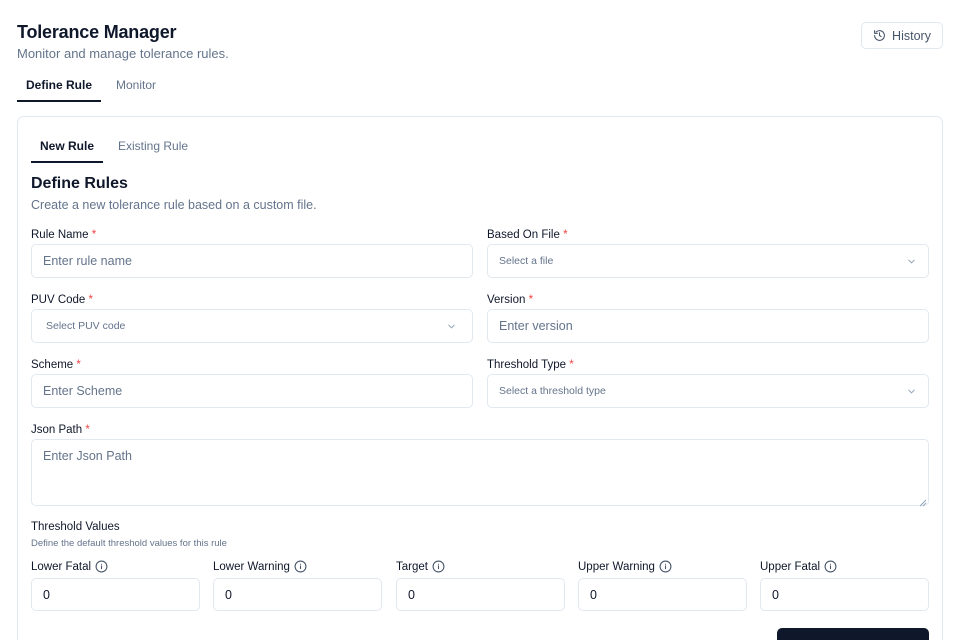 The image size is (960, 640). I want to click on page-title: Tolerance Manager, so click(97, 32).